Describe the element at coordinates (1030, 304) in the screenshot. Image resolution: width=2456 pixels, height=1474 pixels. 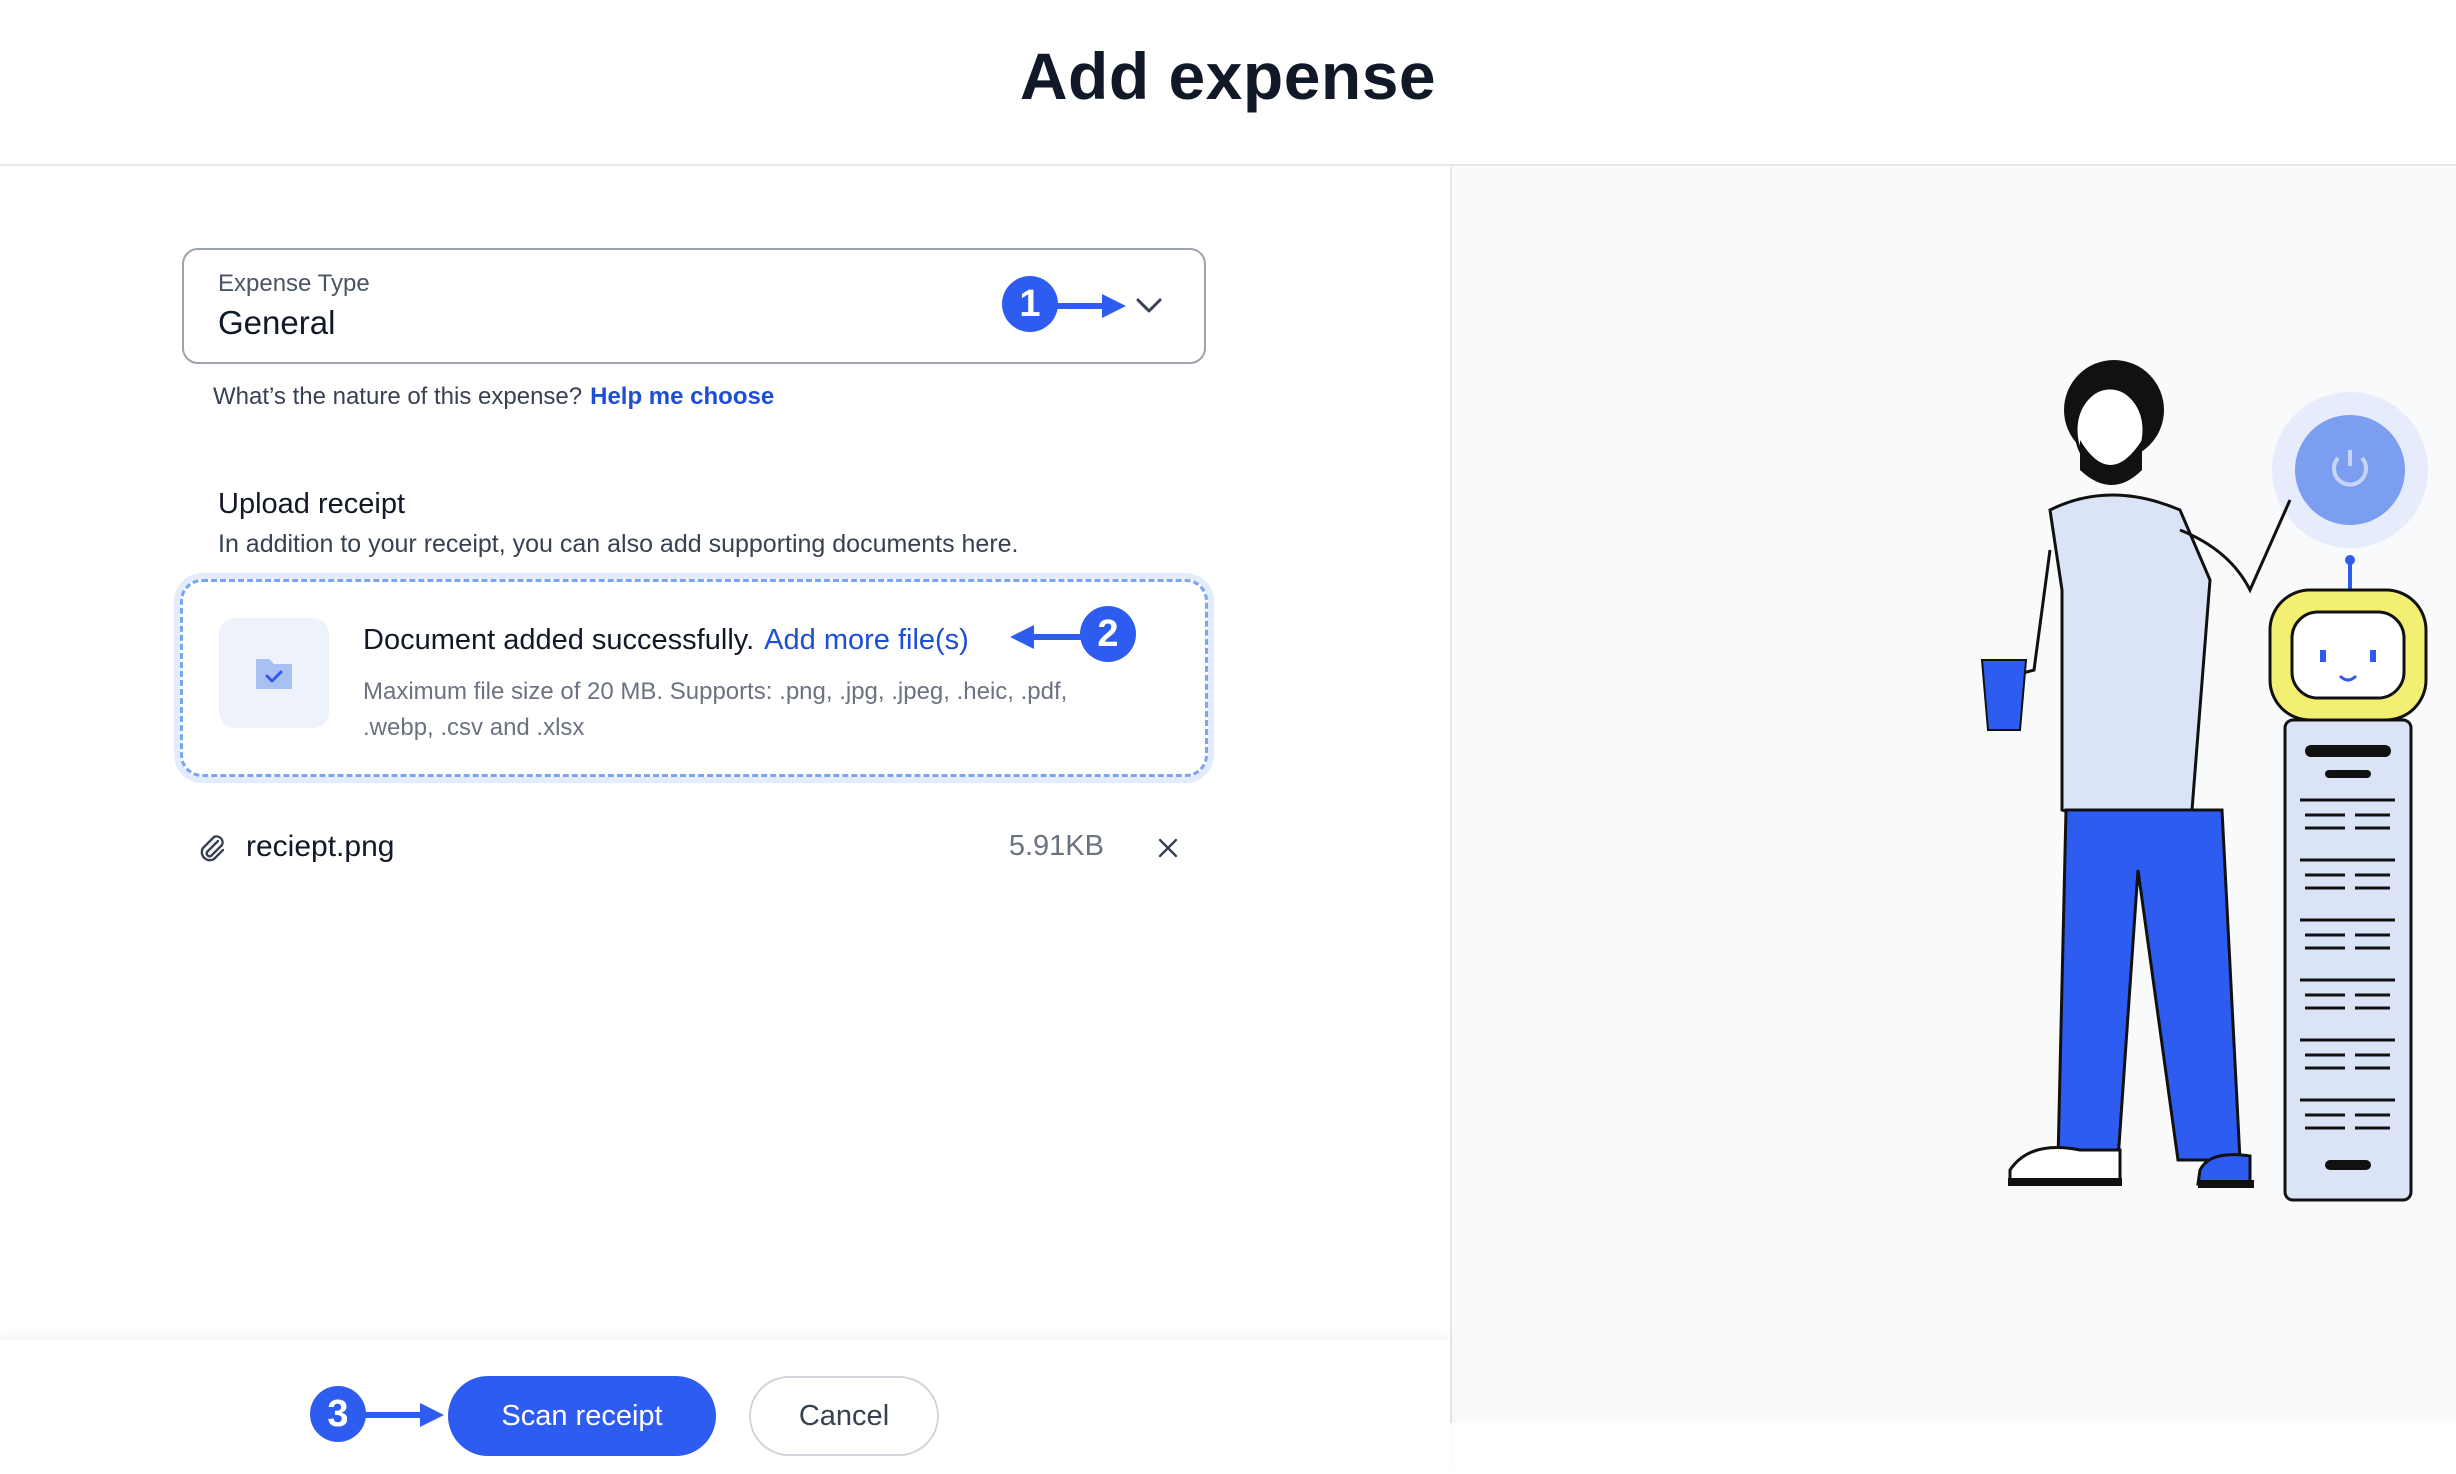
I see `annotation-badge-1: 1` at that location.